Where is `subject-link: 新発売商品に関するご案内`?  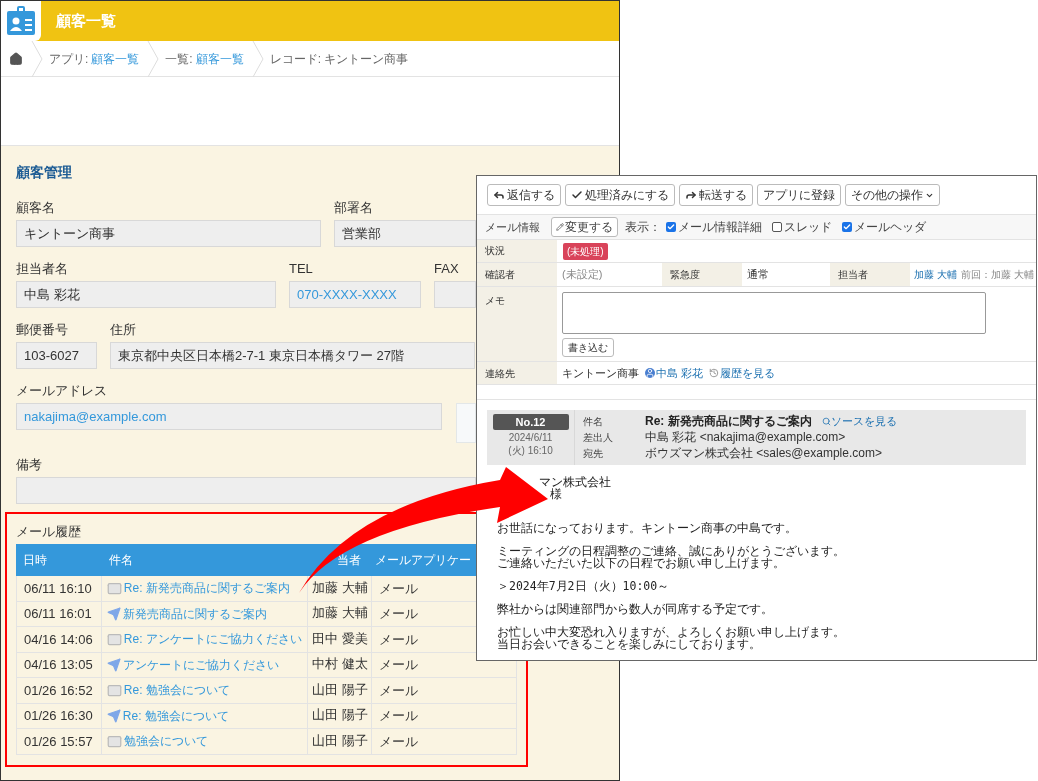
subject-link: 新発売商品に関するご案内 is located at coordinates (194, 613).